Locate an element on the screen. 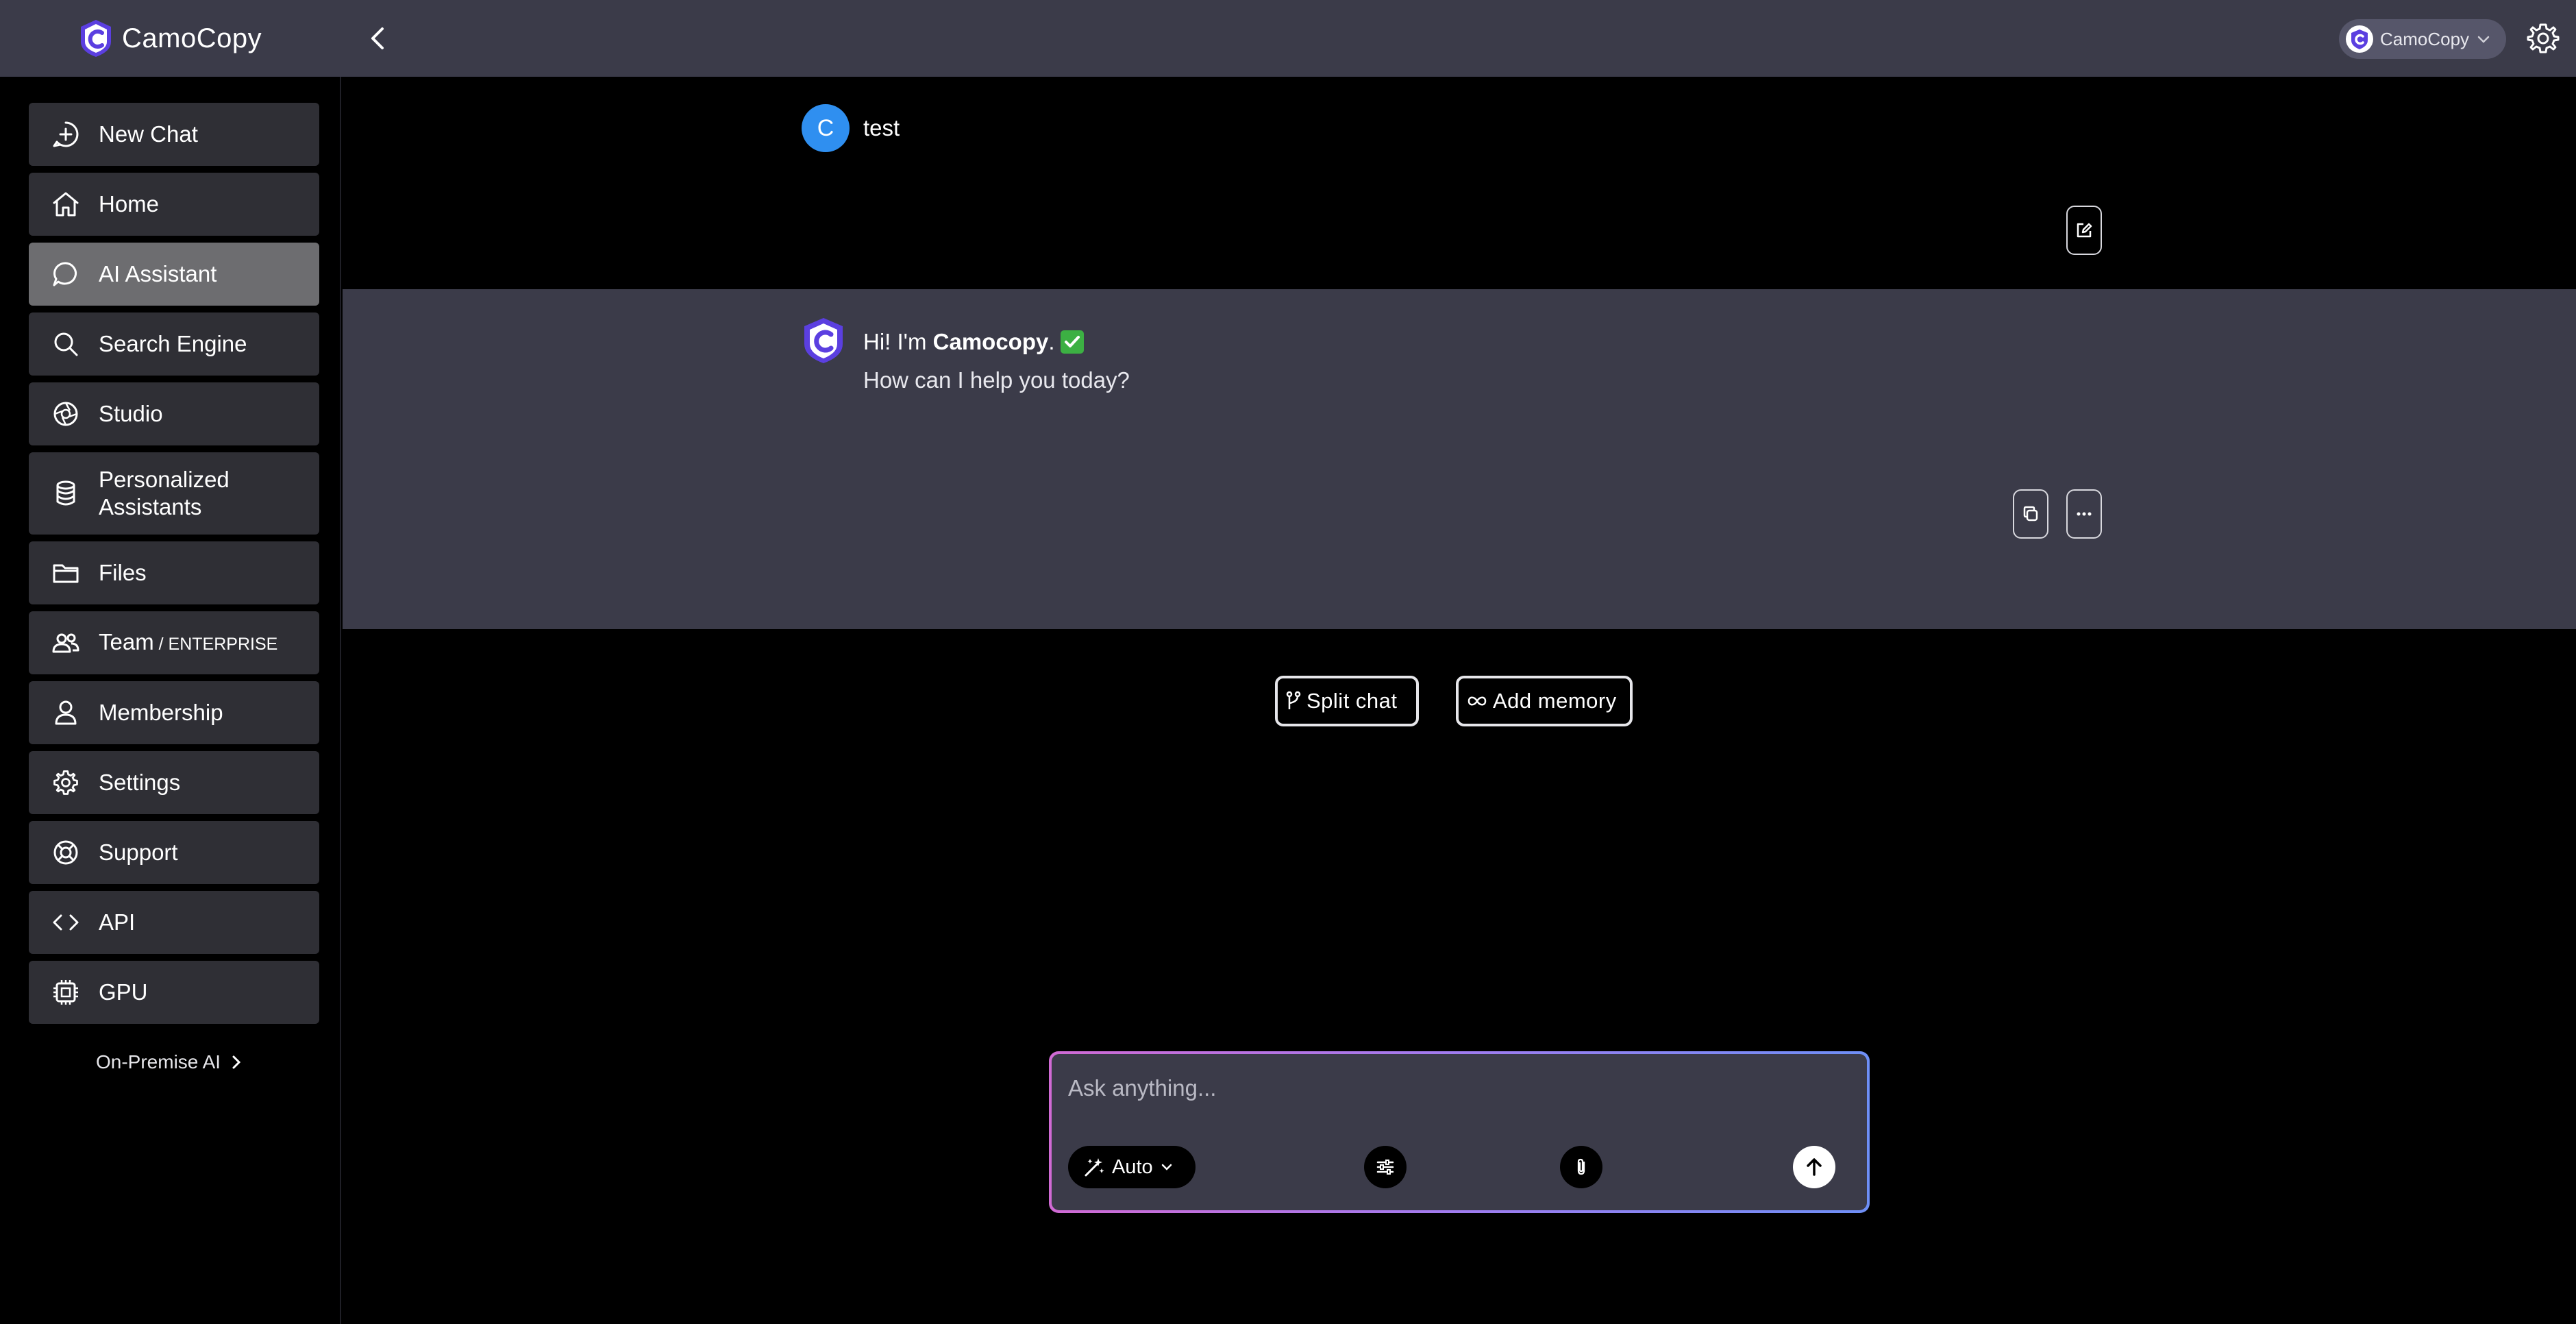  sliders-icon is located at coordinates (1385, 1167).